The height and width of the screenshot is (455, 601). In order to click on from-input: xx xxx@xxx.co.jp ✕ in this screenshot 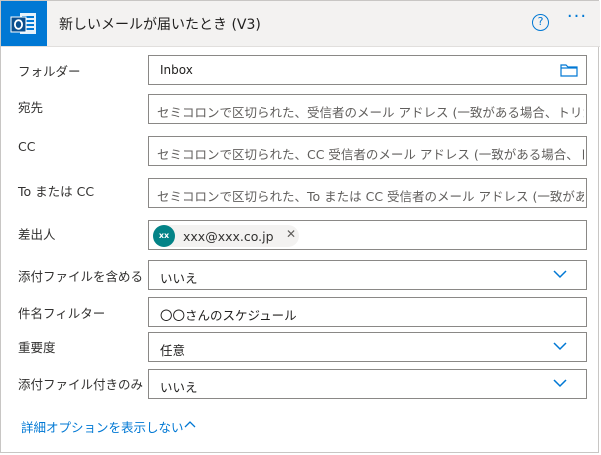, I will do `click(367, 235)`.